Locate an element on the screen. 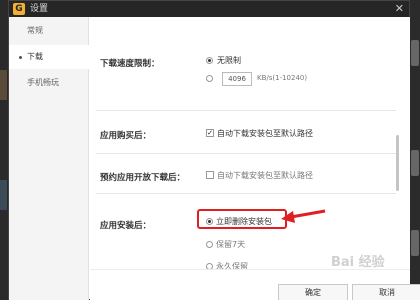  background-left is located at coordinates (4, 150).